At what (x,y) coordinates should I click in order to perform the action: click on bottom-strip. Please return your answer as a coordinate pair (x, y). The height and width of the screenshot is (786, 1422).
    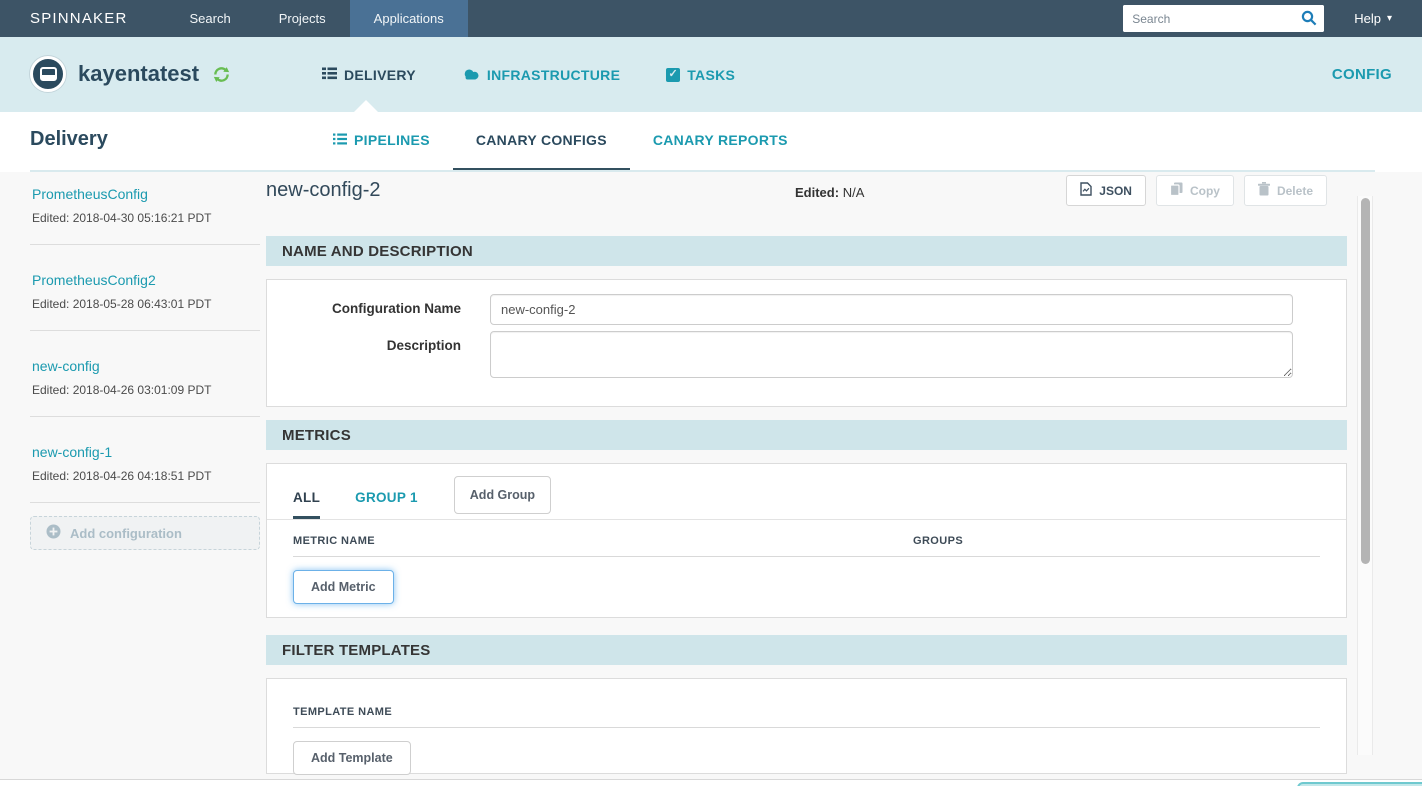
    Looking at the image, I should click on (711, 783).